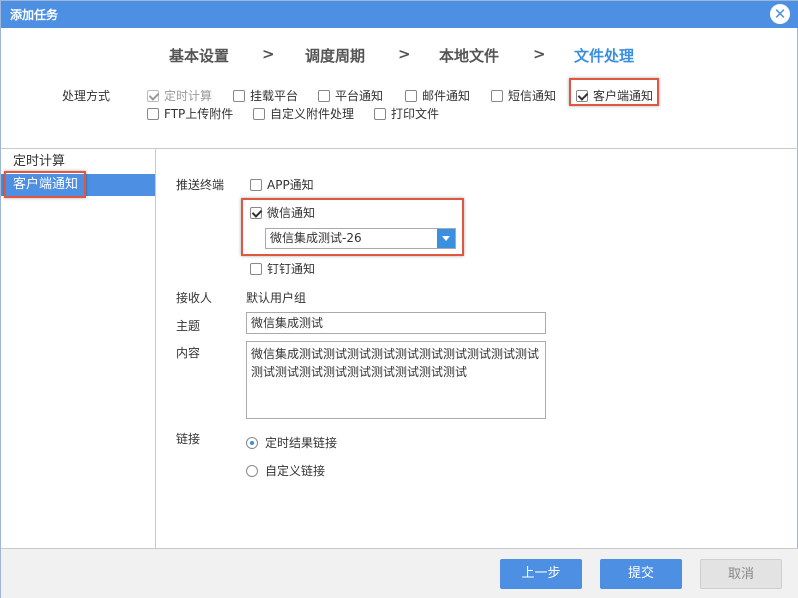 This screenshot has width=798, height=598. I want to click on sidebar-item-client-notify: 客户端通知, so click(78, 185).